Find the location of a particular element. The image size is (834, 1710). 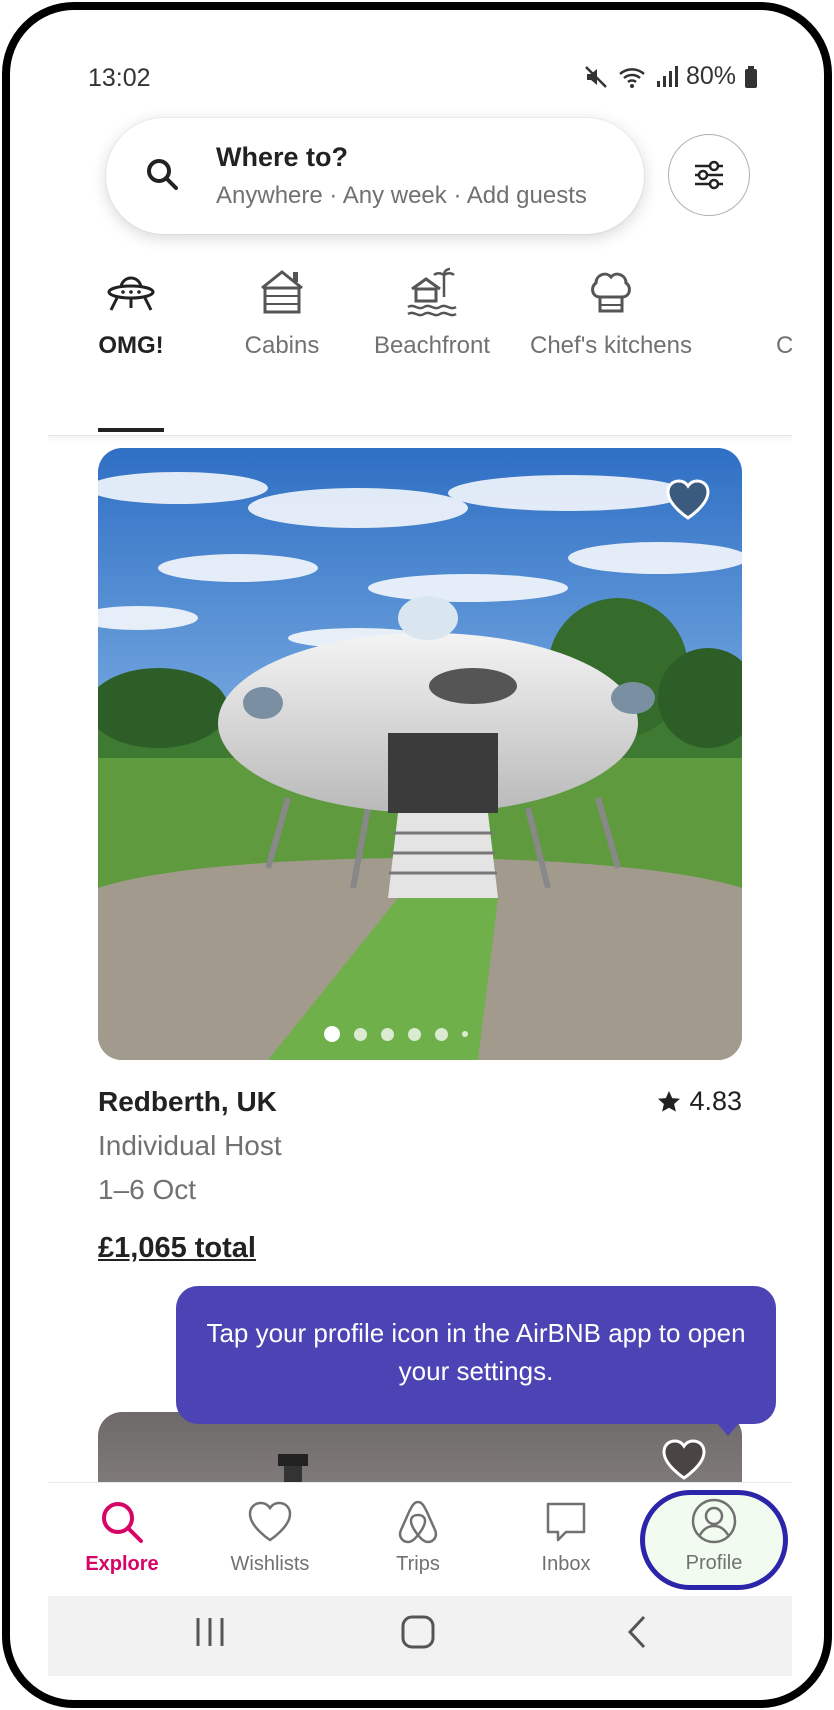

nav-label: Inbox is located at coordinates (566, 1564).